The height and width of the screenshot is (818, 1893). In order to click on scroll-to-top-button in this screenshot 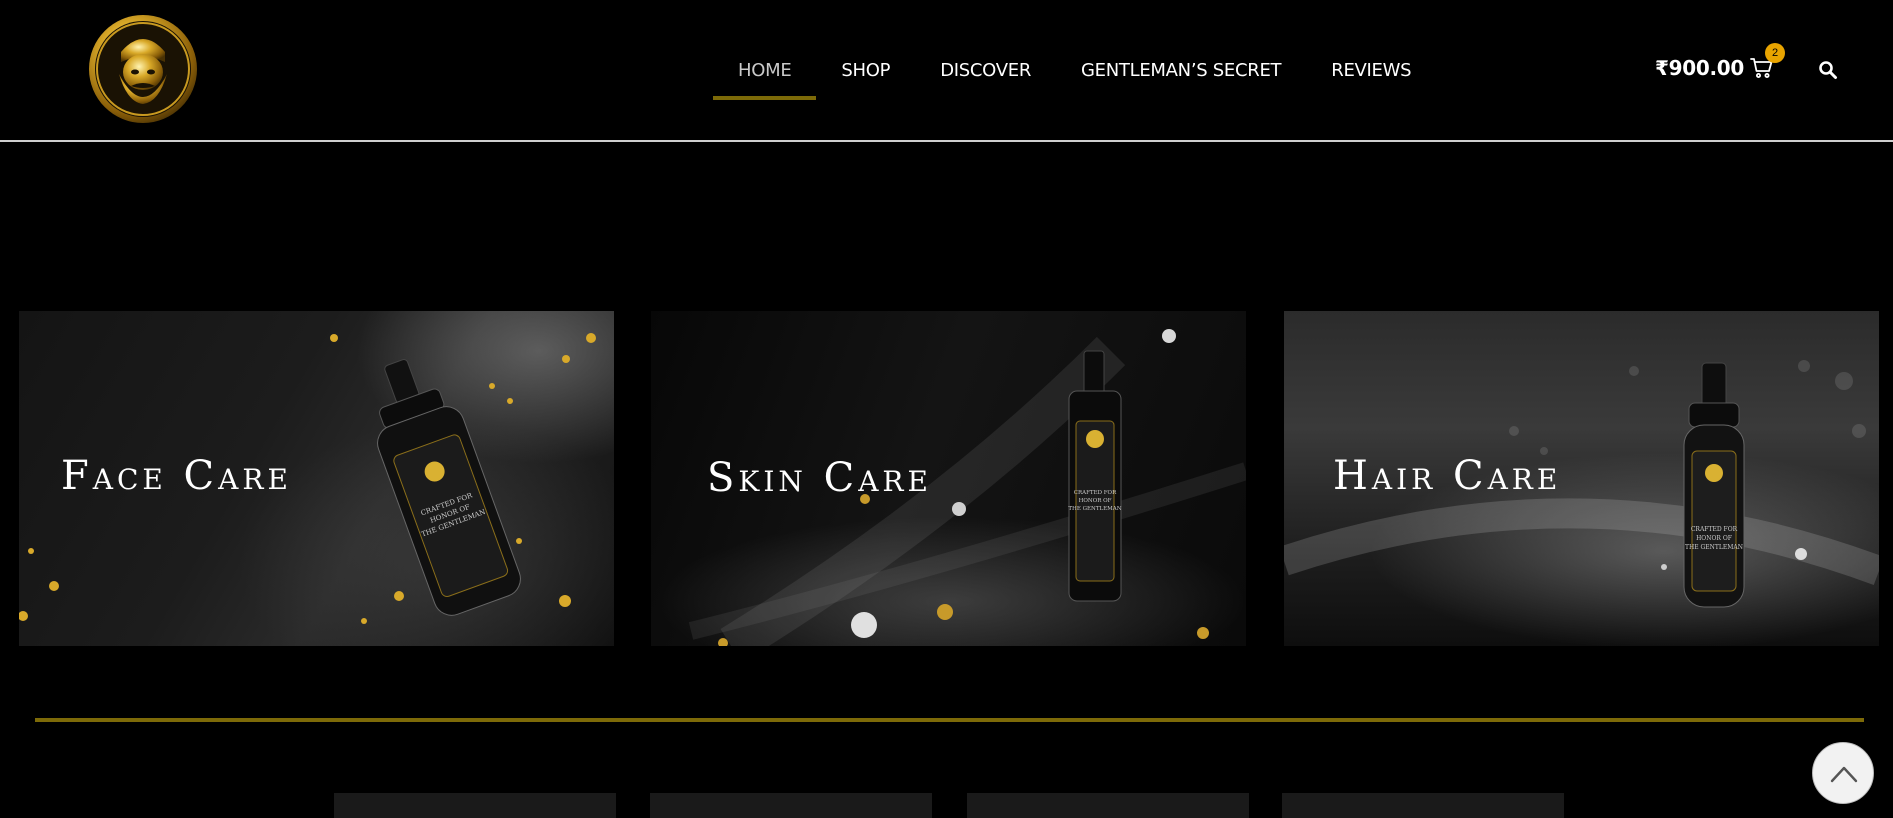, I will do `click(1843, 773)`.